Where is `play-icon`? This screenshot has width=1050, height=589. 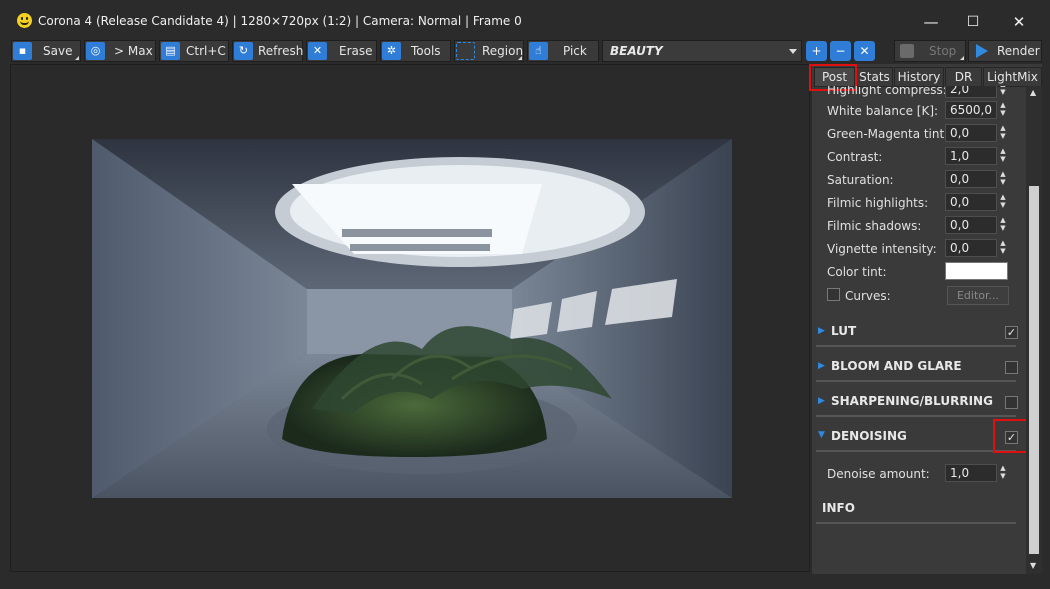
play-icon is located at coordinates (982, 51).